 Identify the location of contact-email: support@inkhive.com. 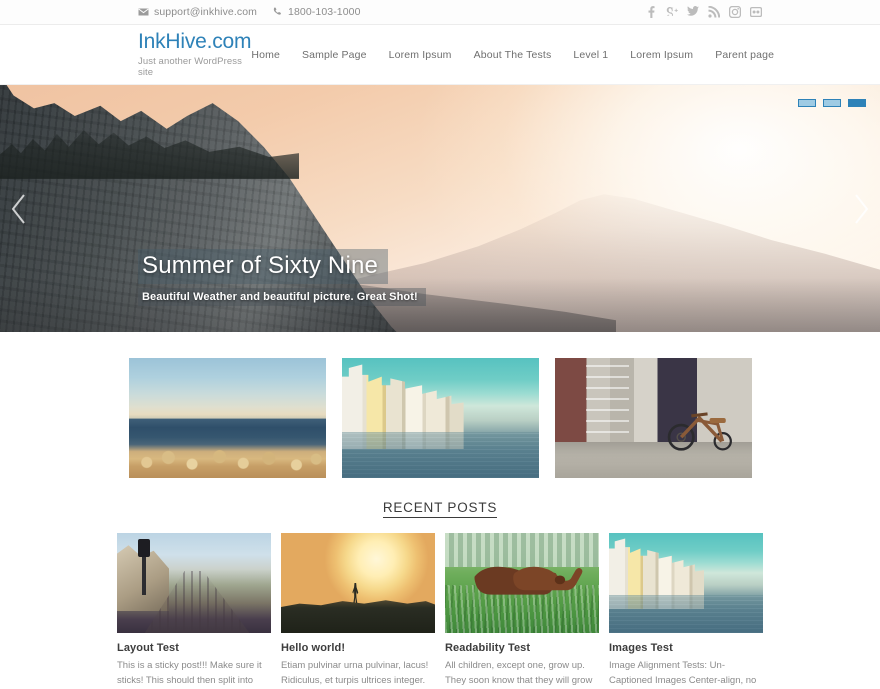
(197, 12).